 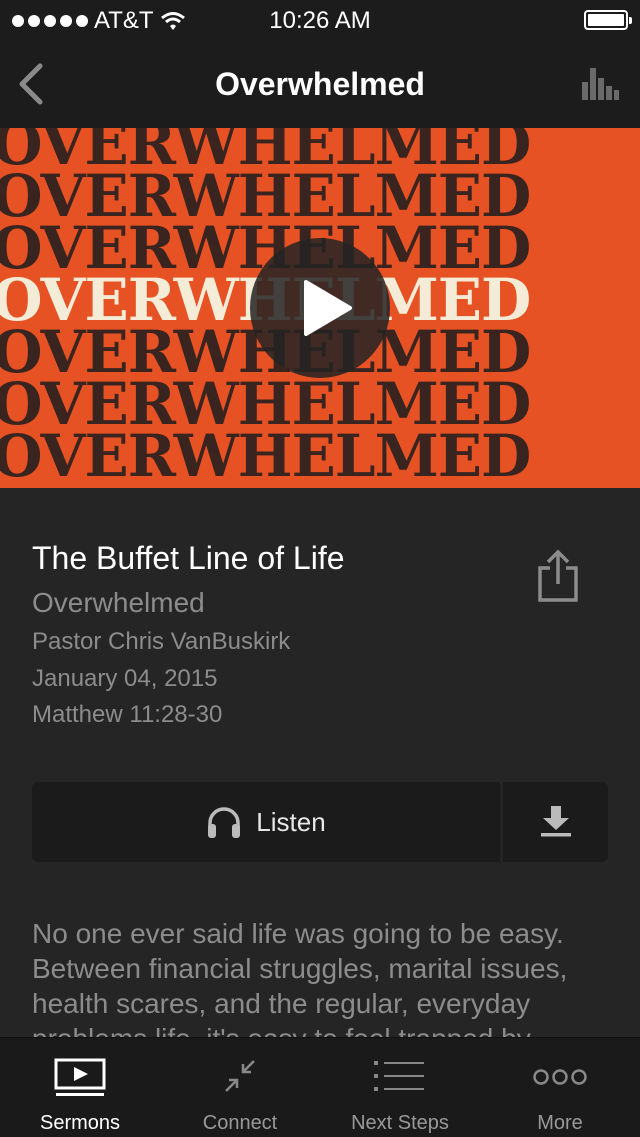 I want to click on share-button, so click(x=558, y=576).